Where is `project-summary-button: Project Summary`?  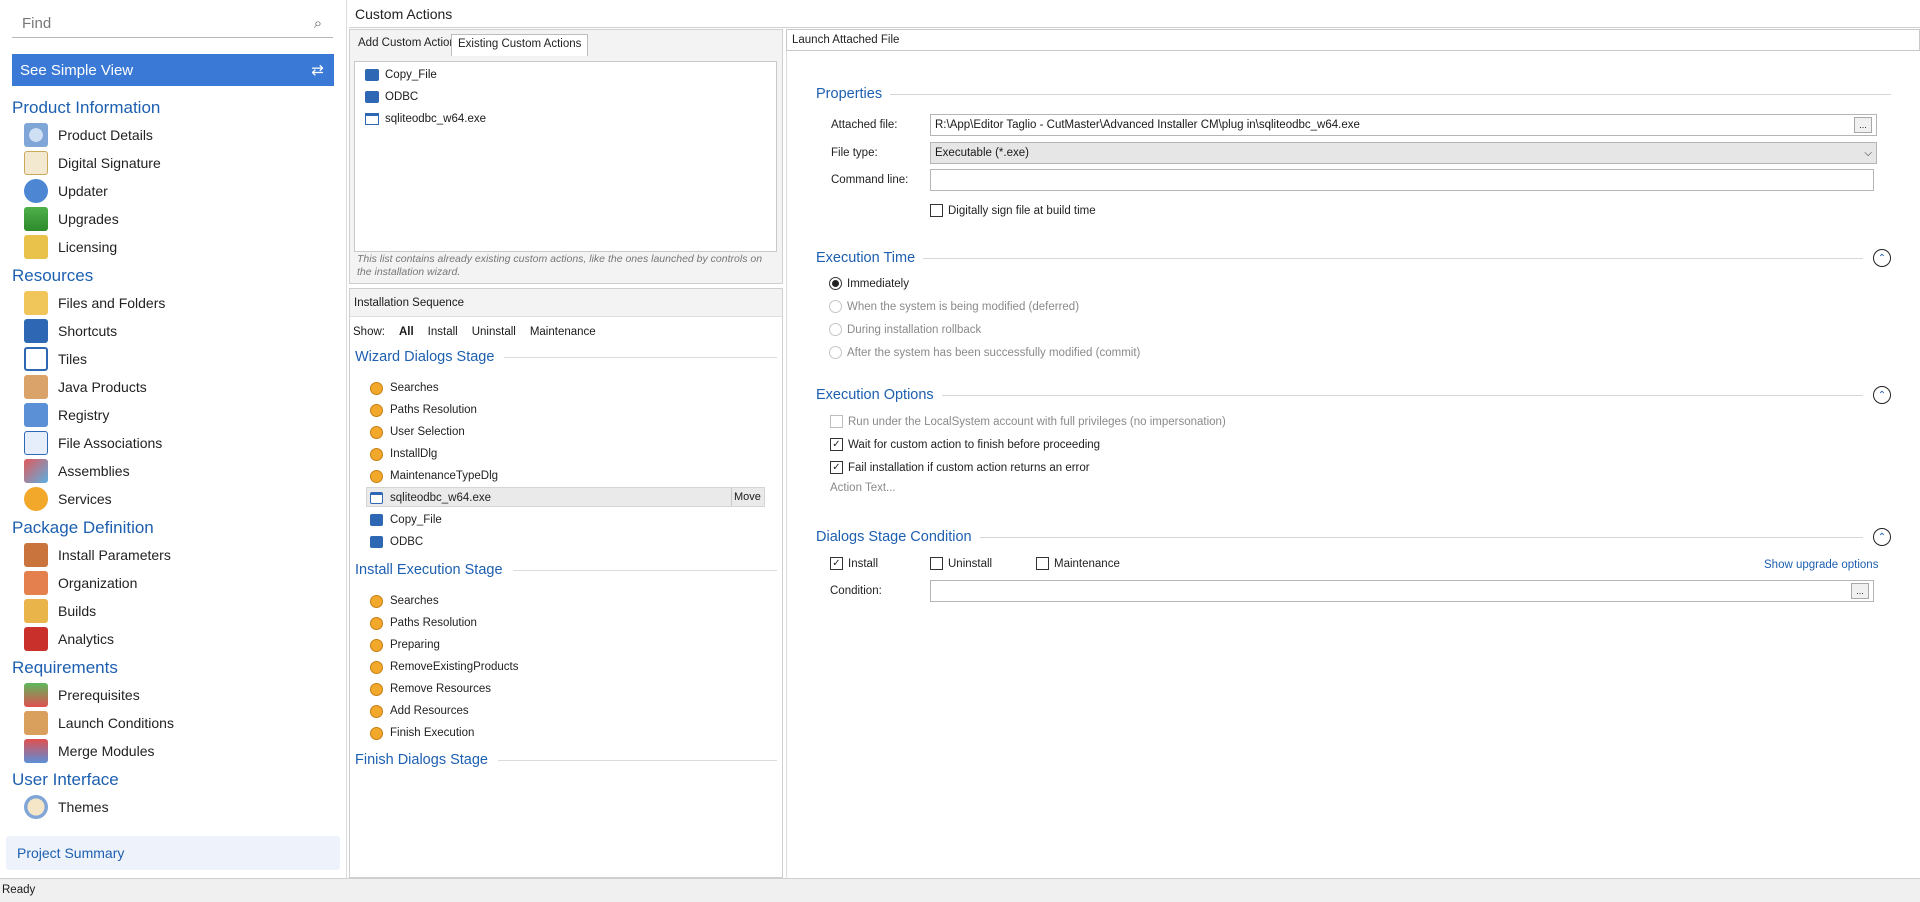 project-summary-button: Project Summary is located at coordinates (173, 853).